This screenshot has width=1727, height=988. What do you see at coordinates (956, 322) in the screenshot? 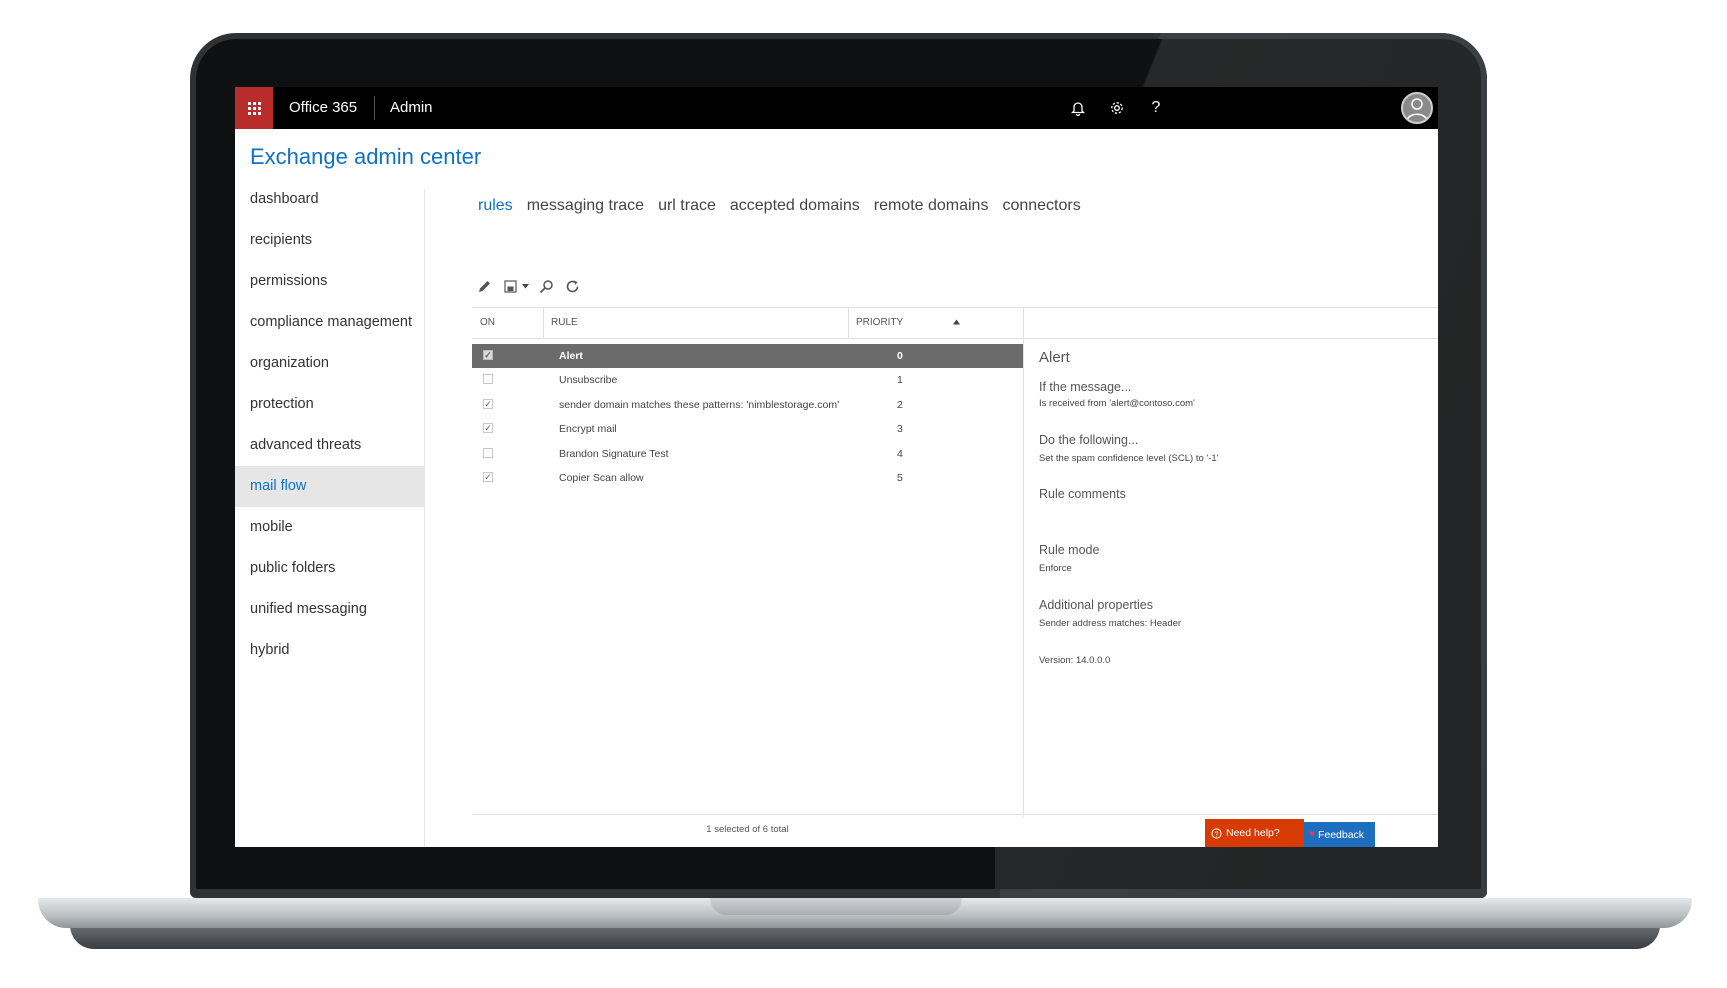
I see `sort-ascending-icon` at bounding box center [956, 322].